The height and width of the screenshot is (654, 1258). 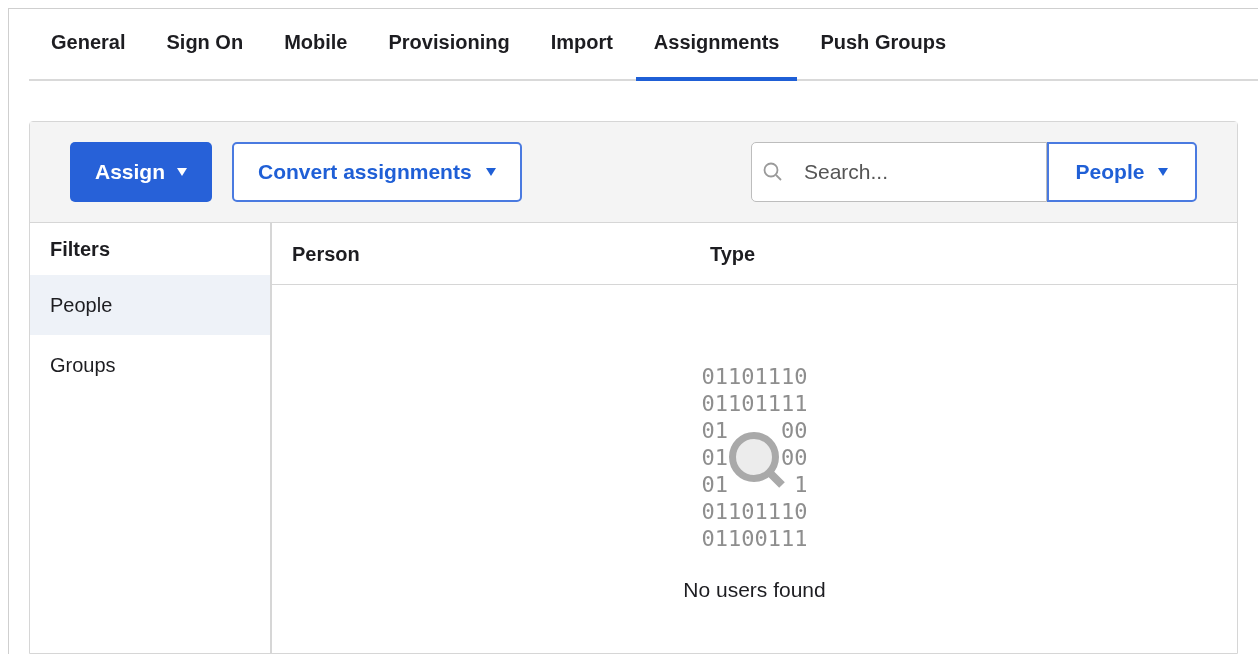 What do you see at coordinates (449, 54) in the screenshot?
I see `tab: Provisioning` at bounding box center [449, 54].